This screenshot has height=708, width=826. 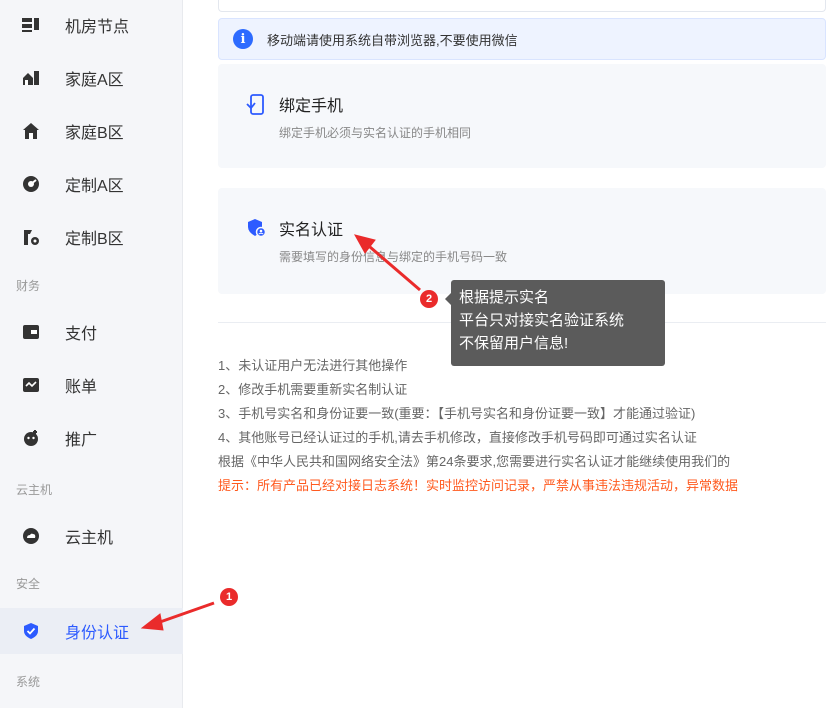 I want to click on section-label-finance: 财务, so click(x=28, y=286).